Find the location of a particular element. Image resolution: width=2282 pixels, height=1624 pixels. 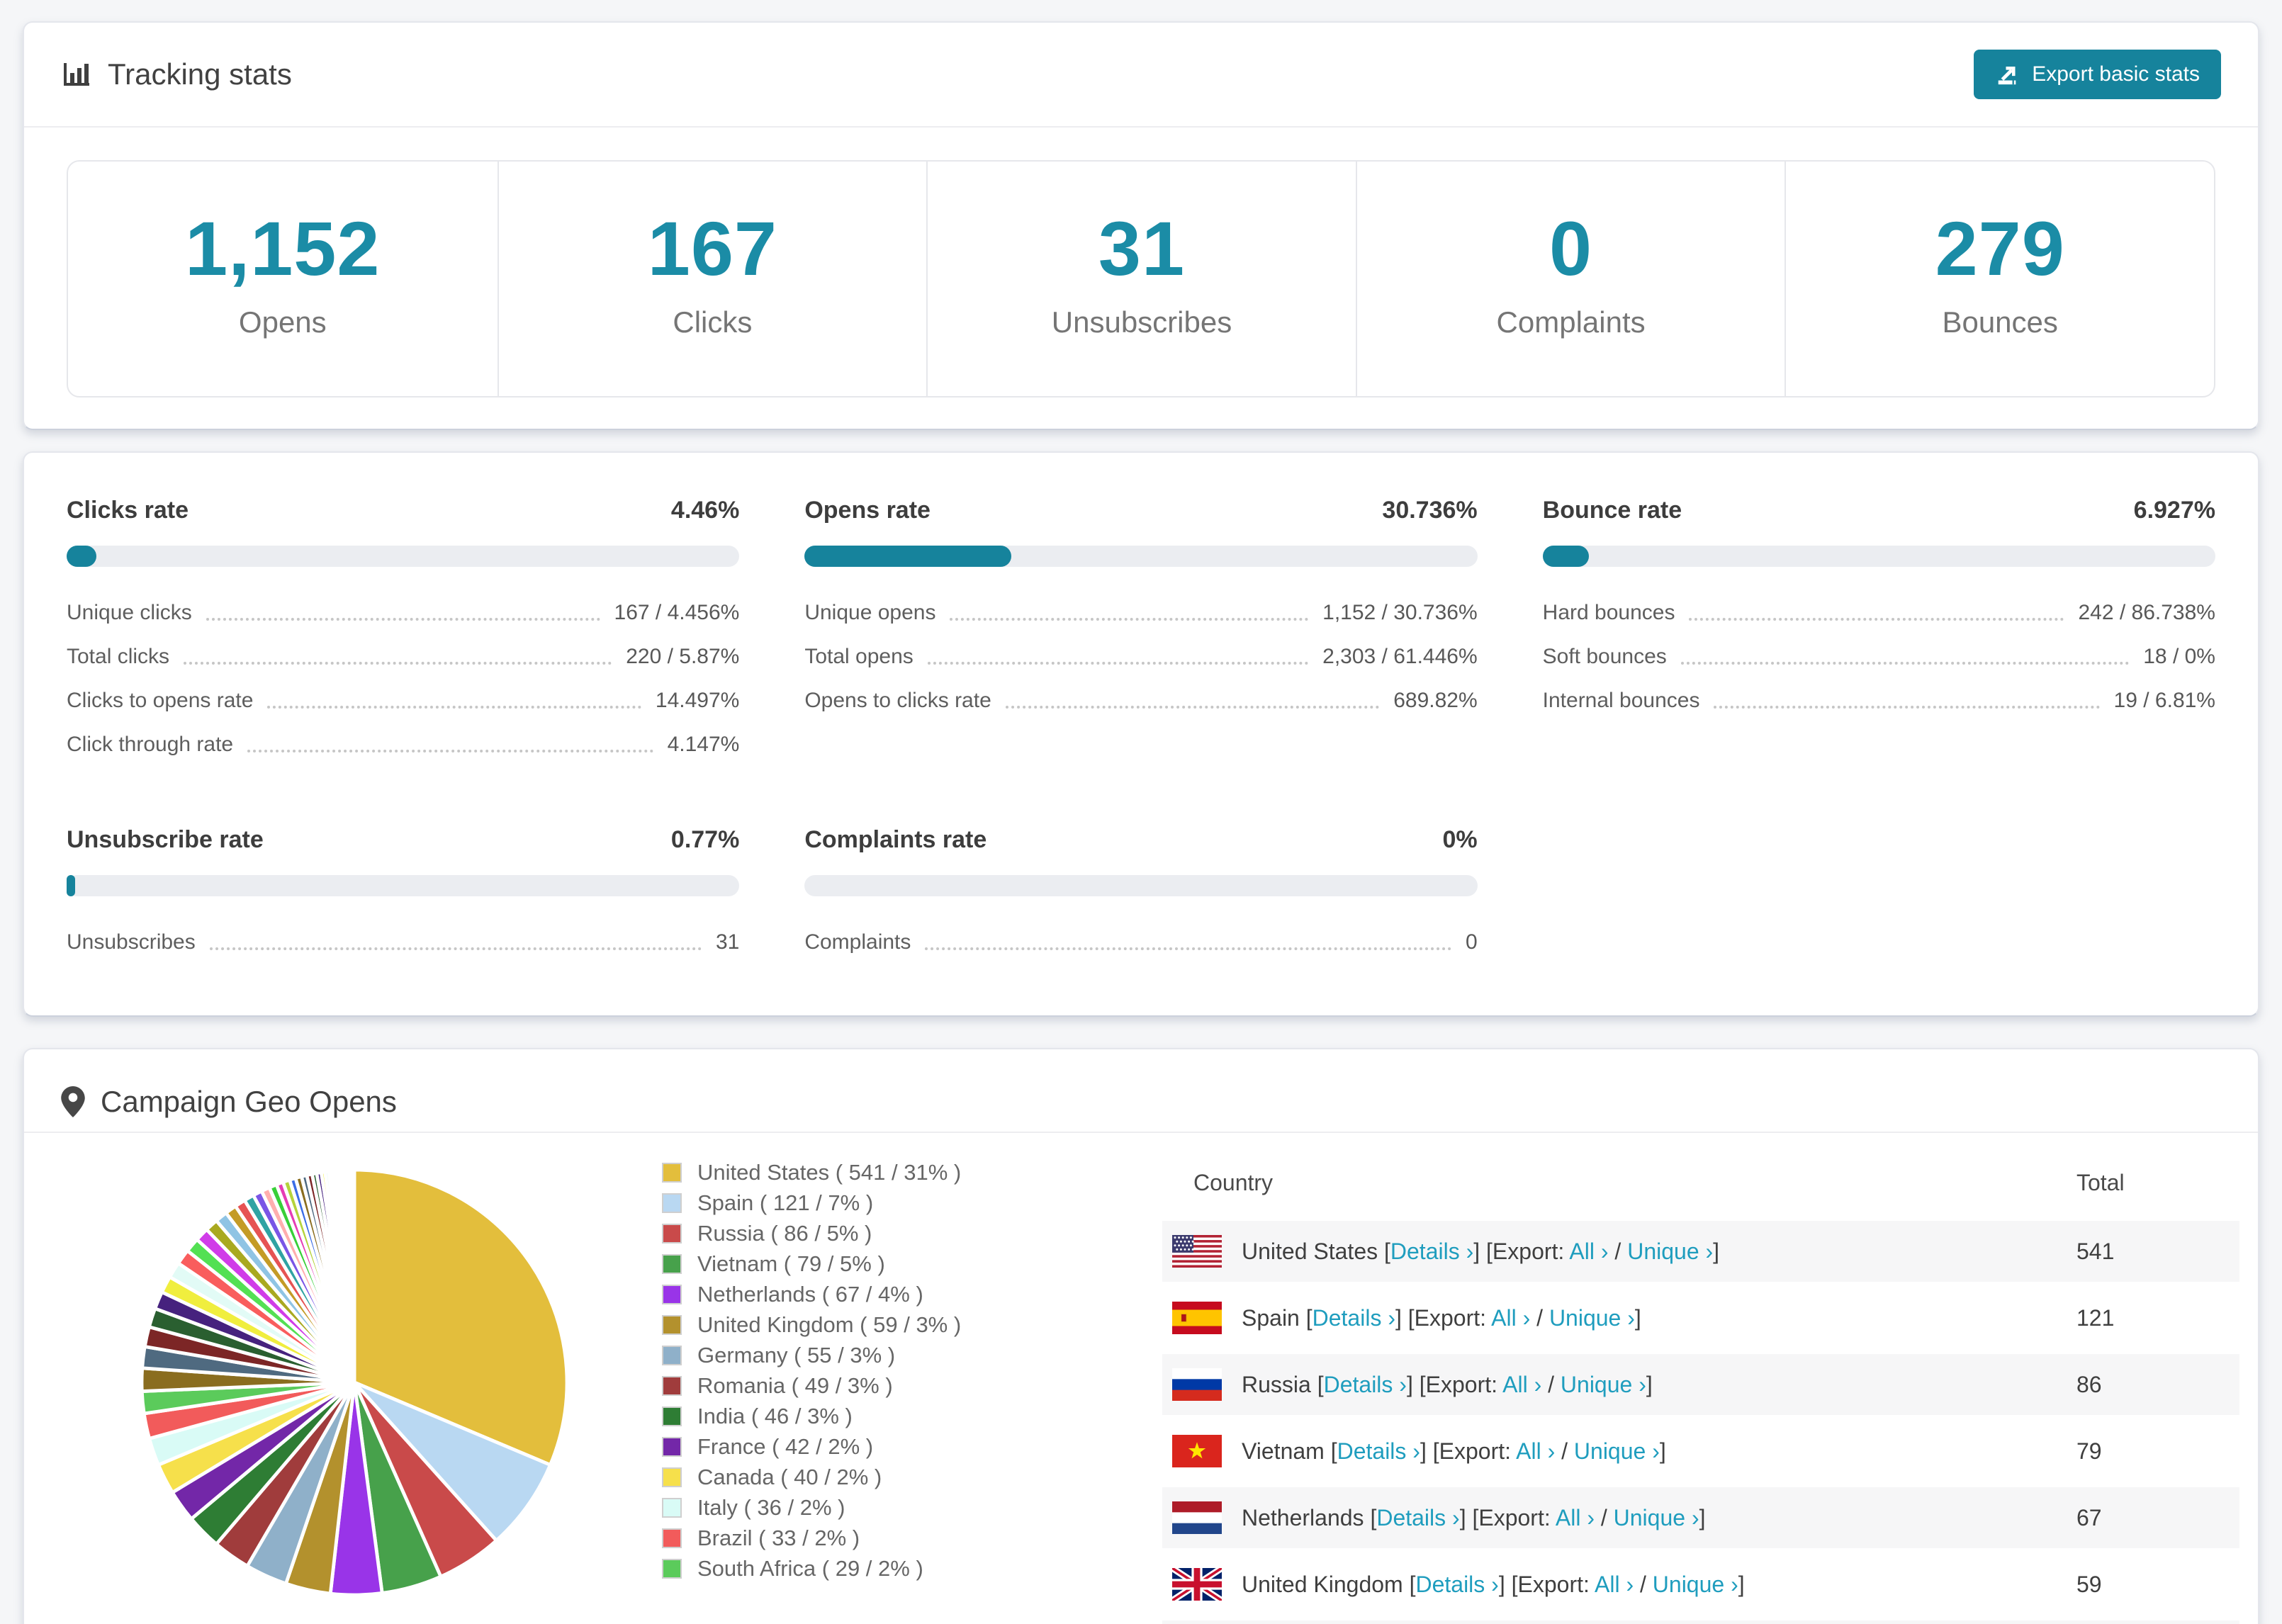

export-unique-link-russia: Unique › is located at coordinates (1603, 1384).